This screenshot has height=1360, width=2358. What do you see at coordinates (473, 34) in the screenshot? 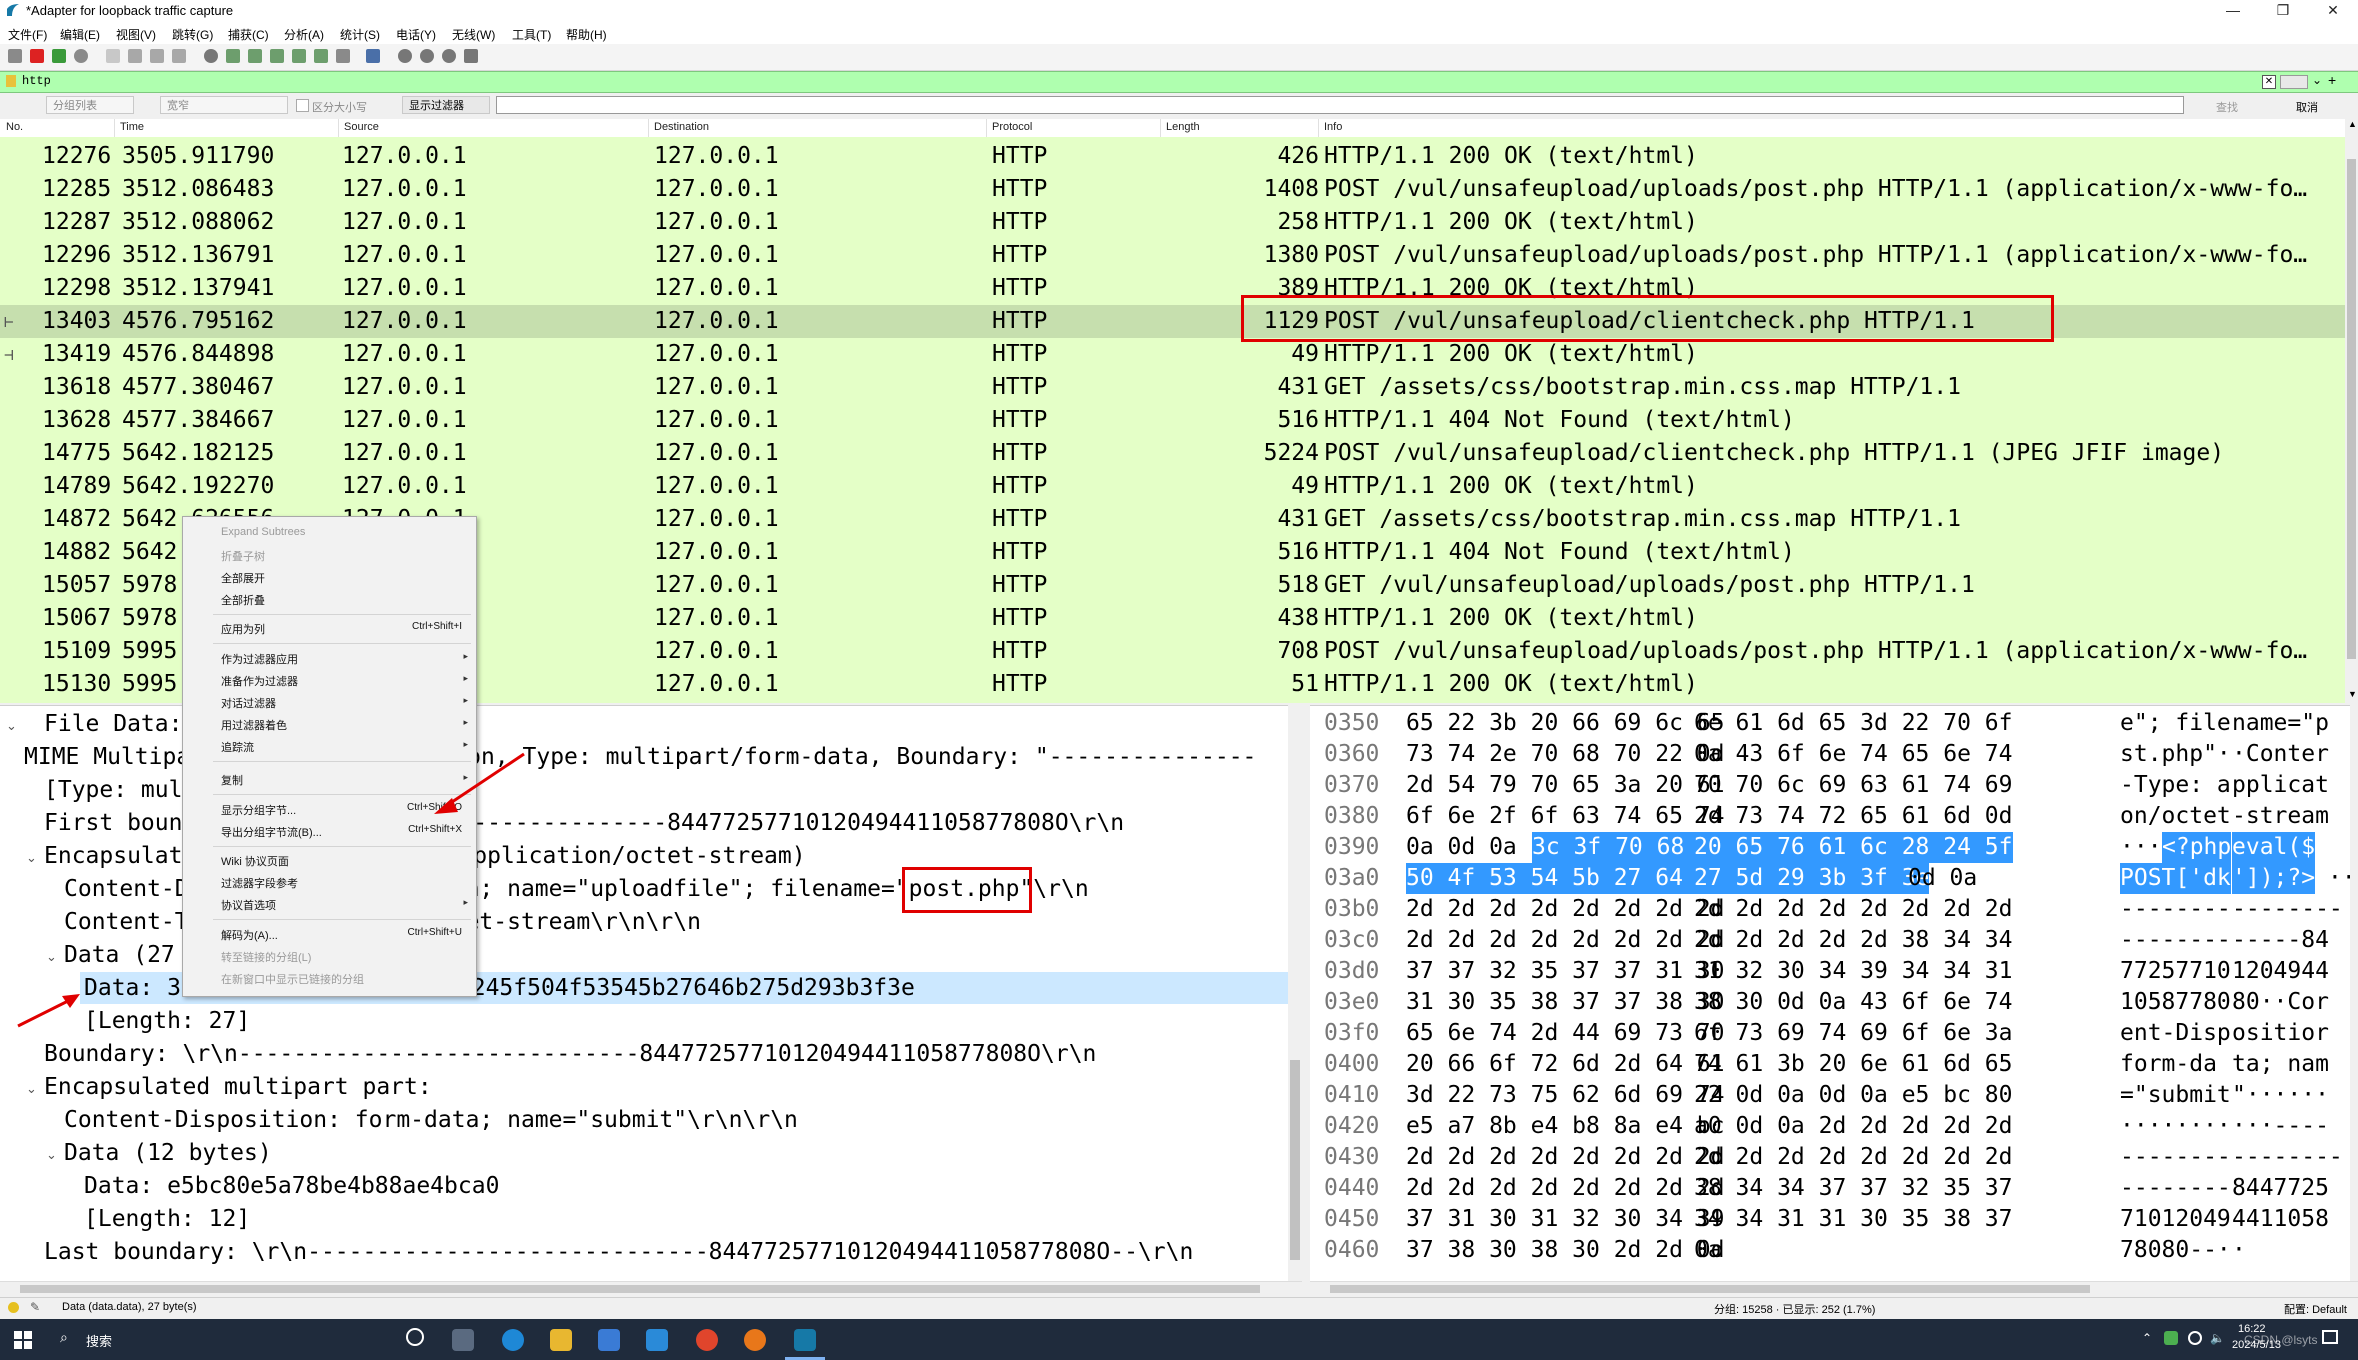
I see `menu-wireless: 无线(W)` at bounding box center [473, 34].